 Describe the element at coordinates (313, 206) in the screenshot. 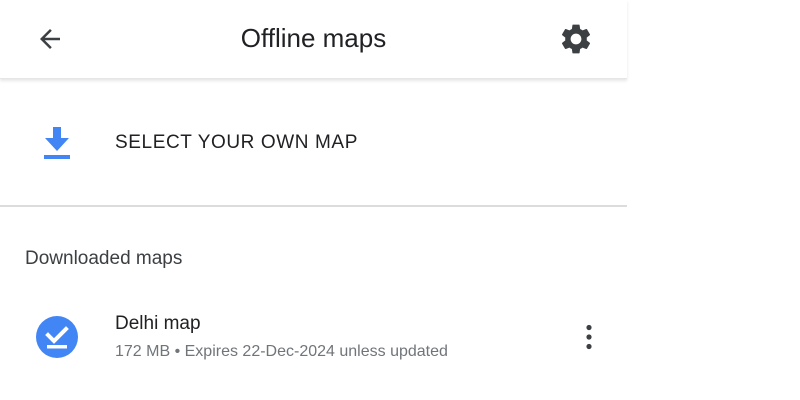

I see `divider` at that location.